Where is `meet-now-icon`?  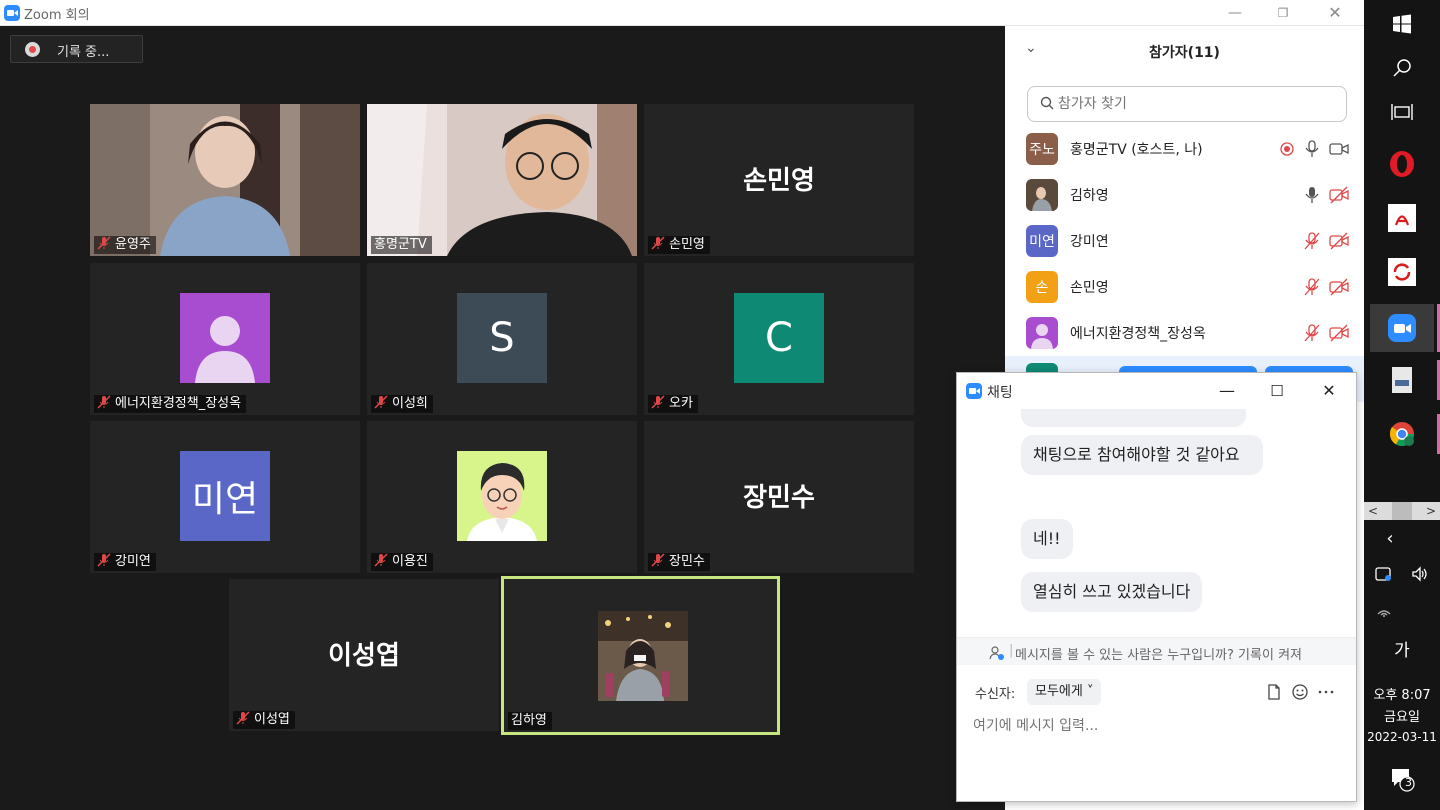
meet-now-icon is located at coordinates (1384, 576).